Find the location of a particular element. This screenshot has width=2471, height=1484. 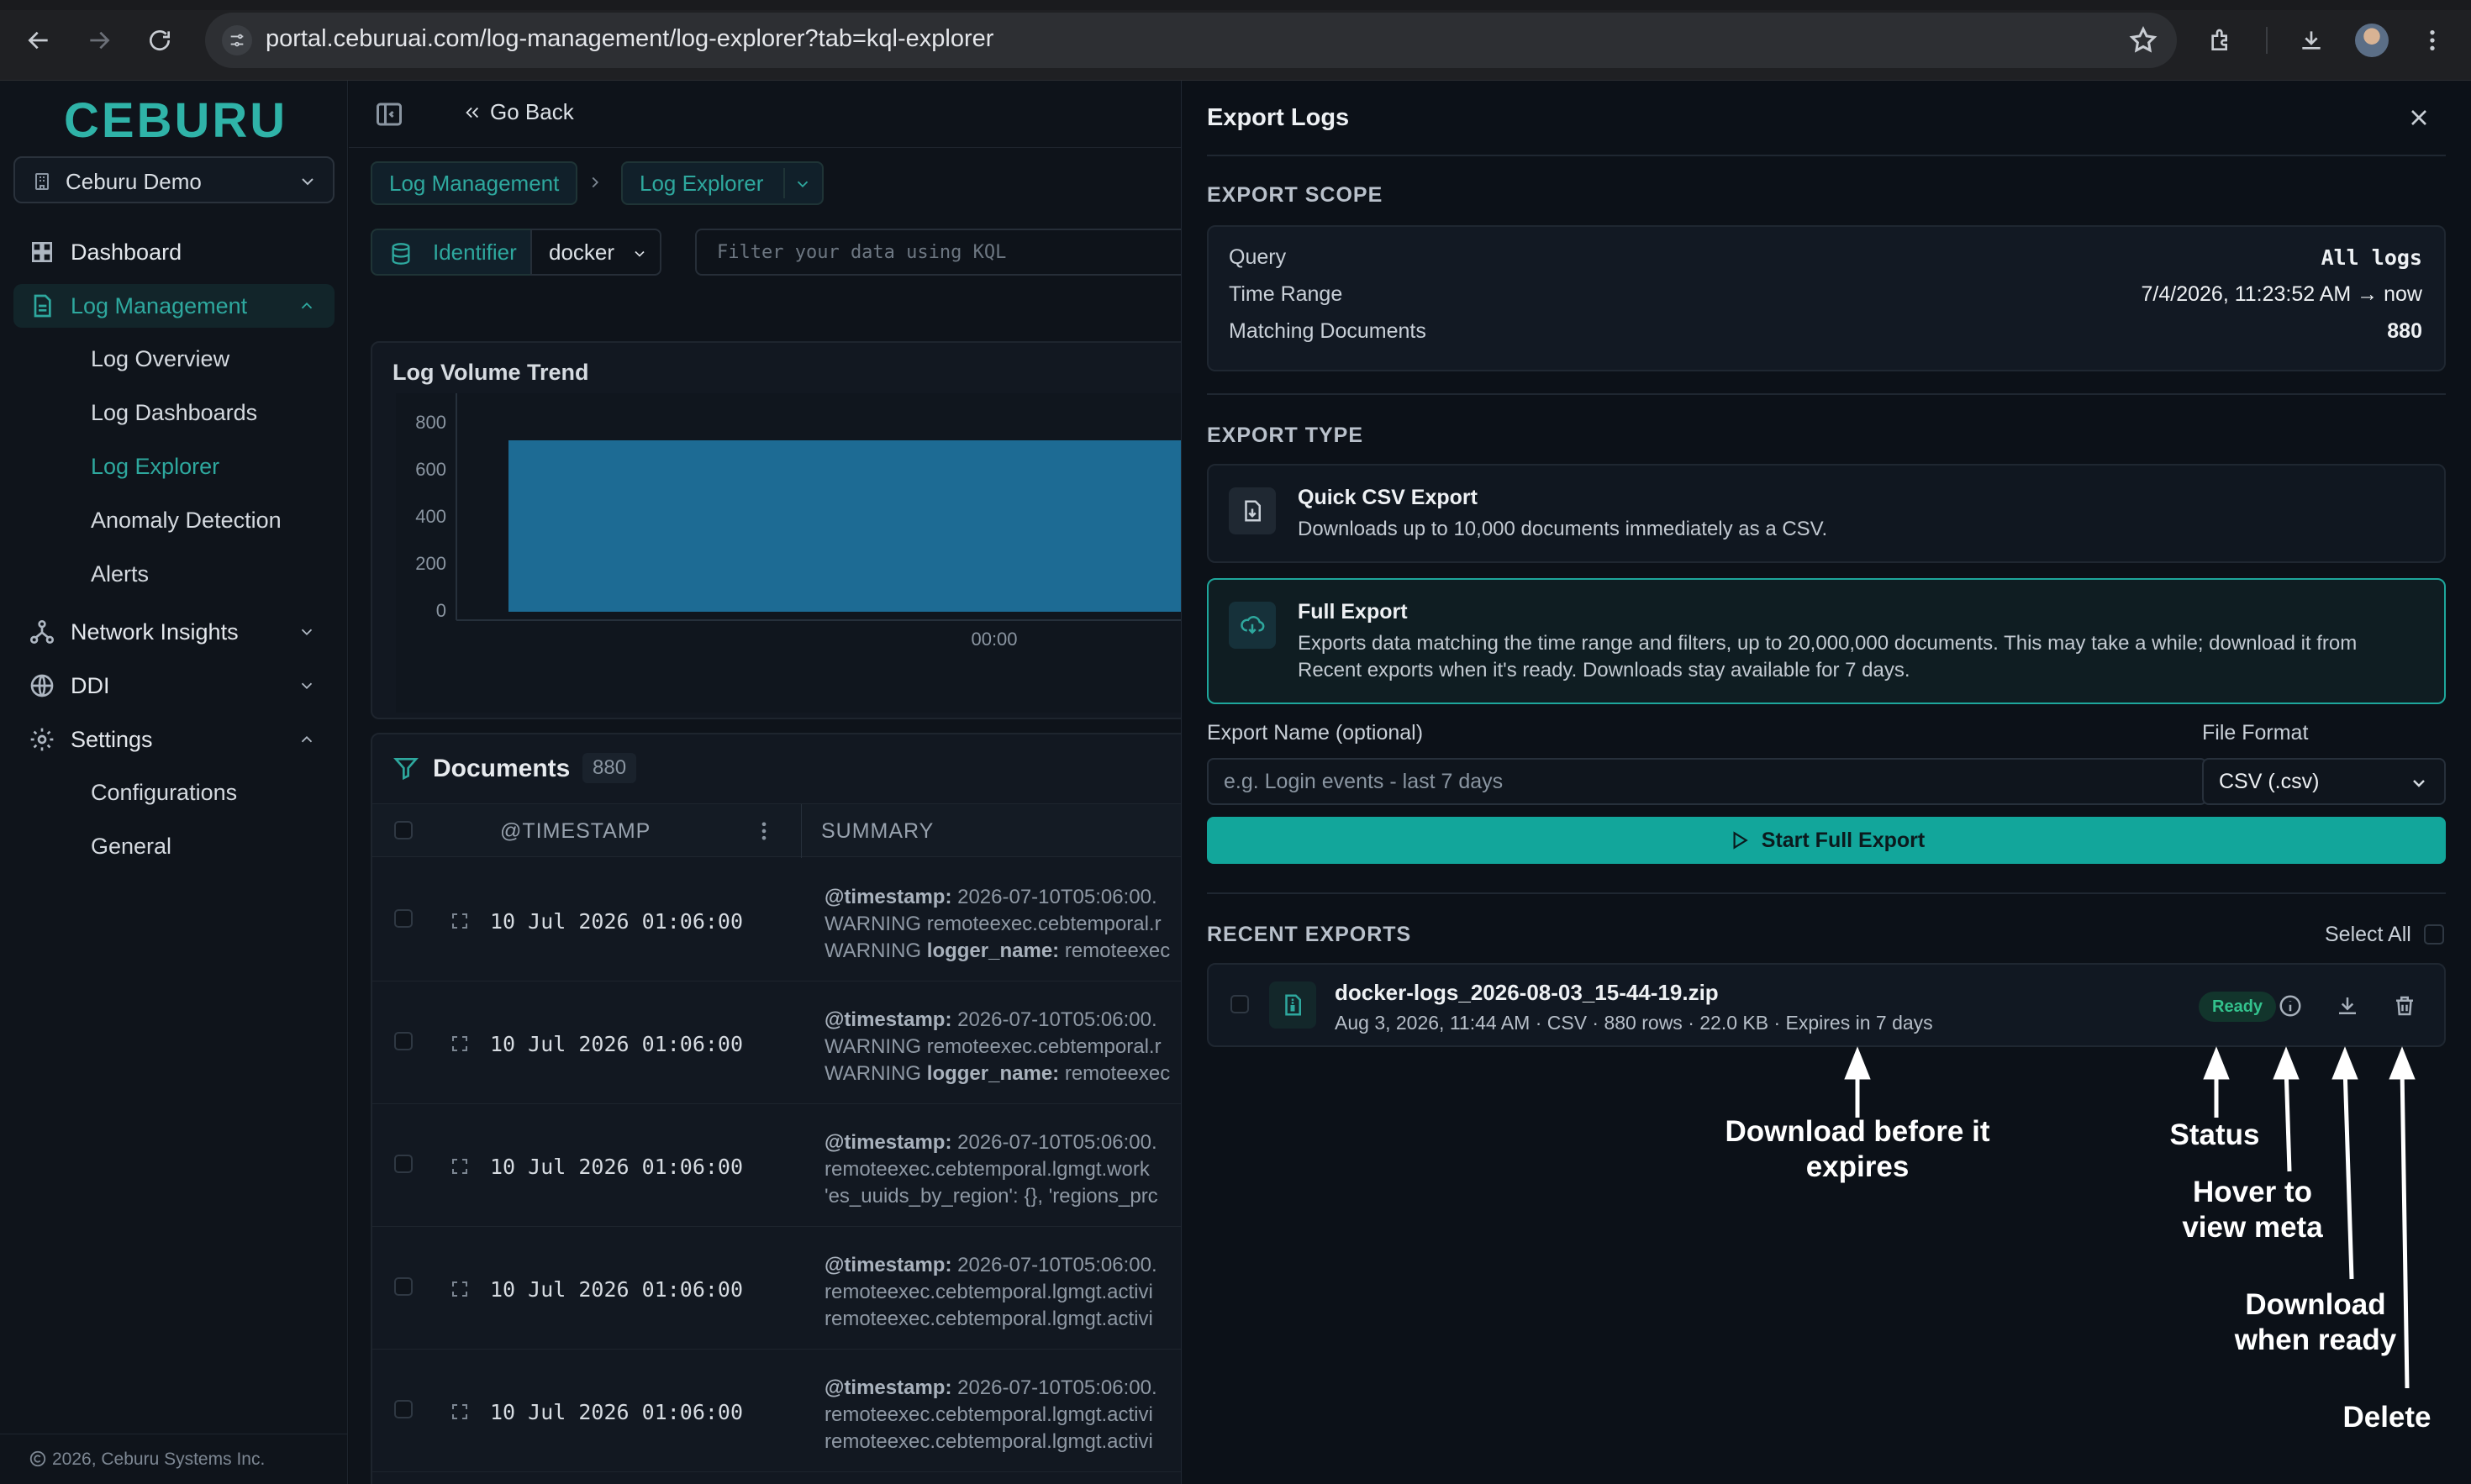

annotation-delete: Delete is located at coordinates (2386, 1417).